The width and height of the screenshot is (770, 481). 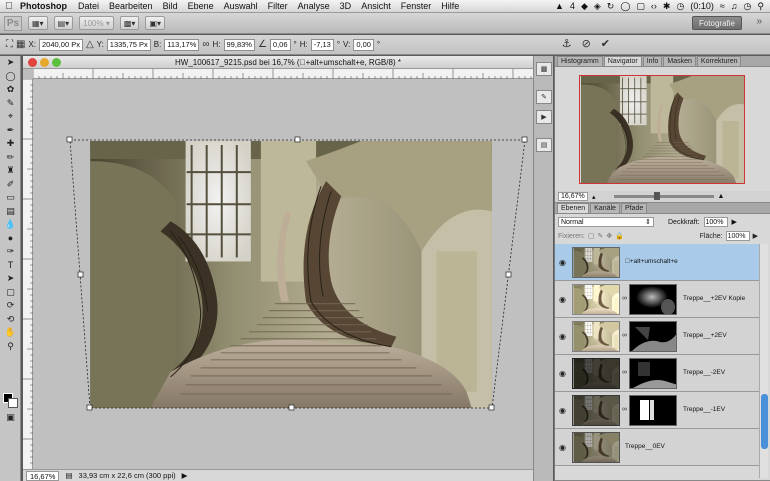 What do you see at coordinates (606, 222) in the screenshot?
I see `blend-mode-select: Normal ⇕` at bounding box center [606, 222].